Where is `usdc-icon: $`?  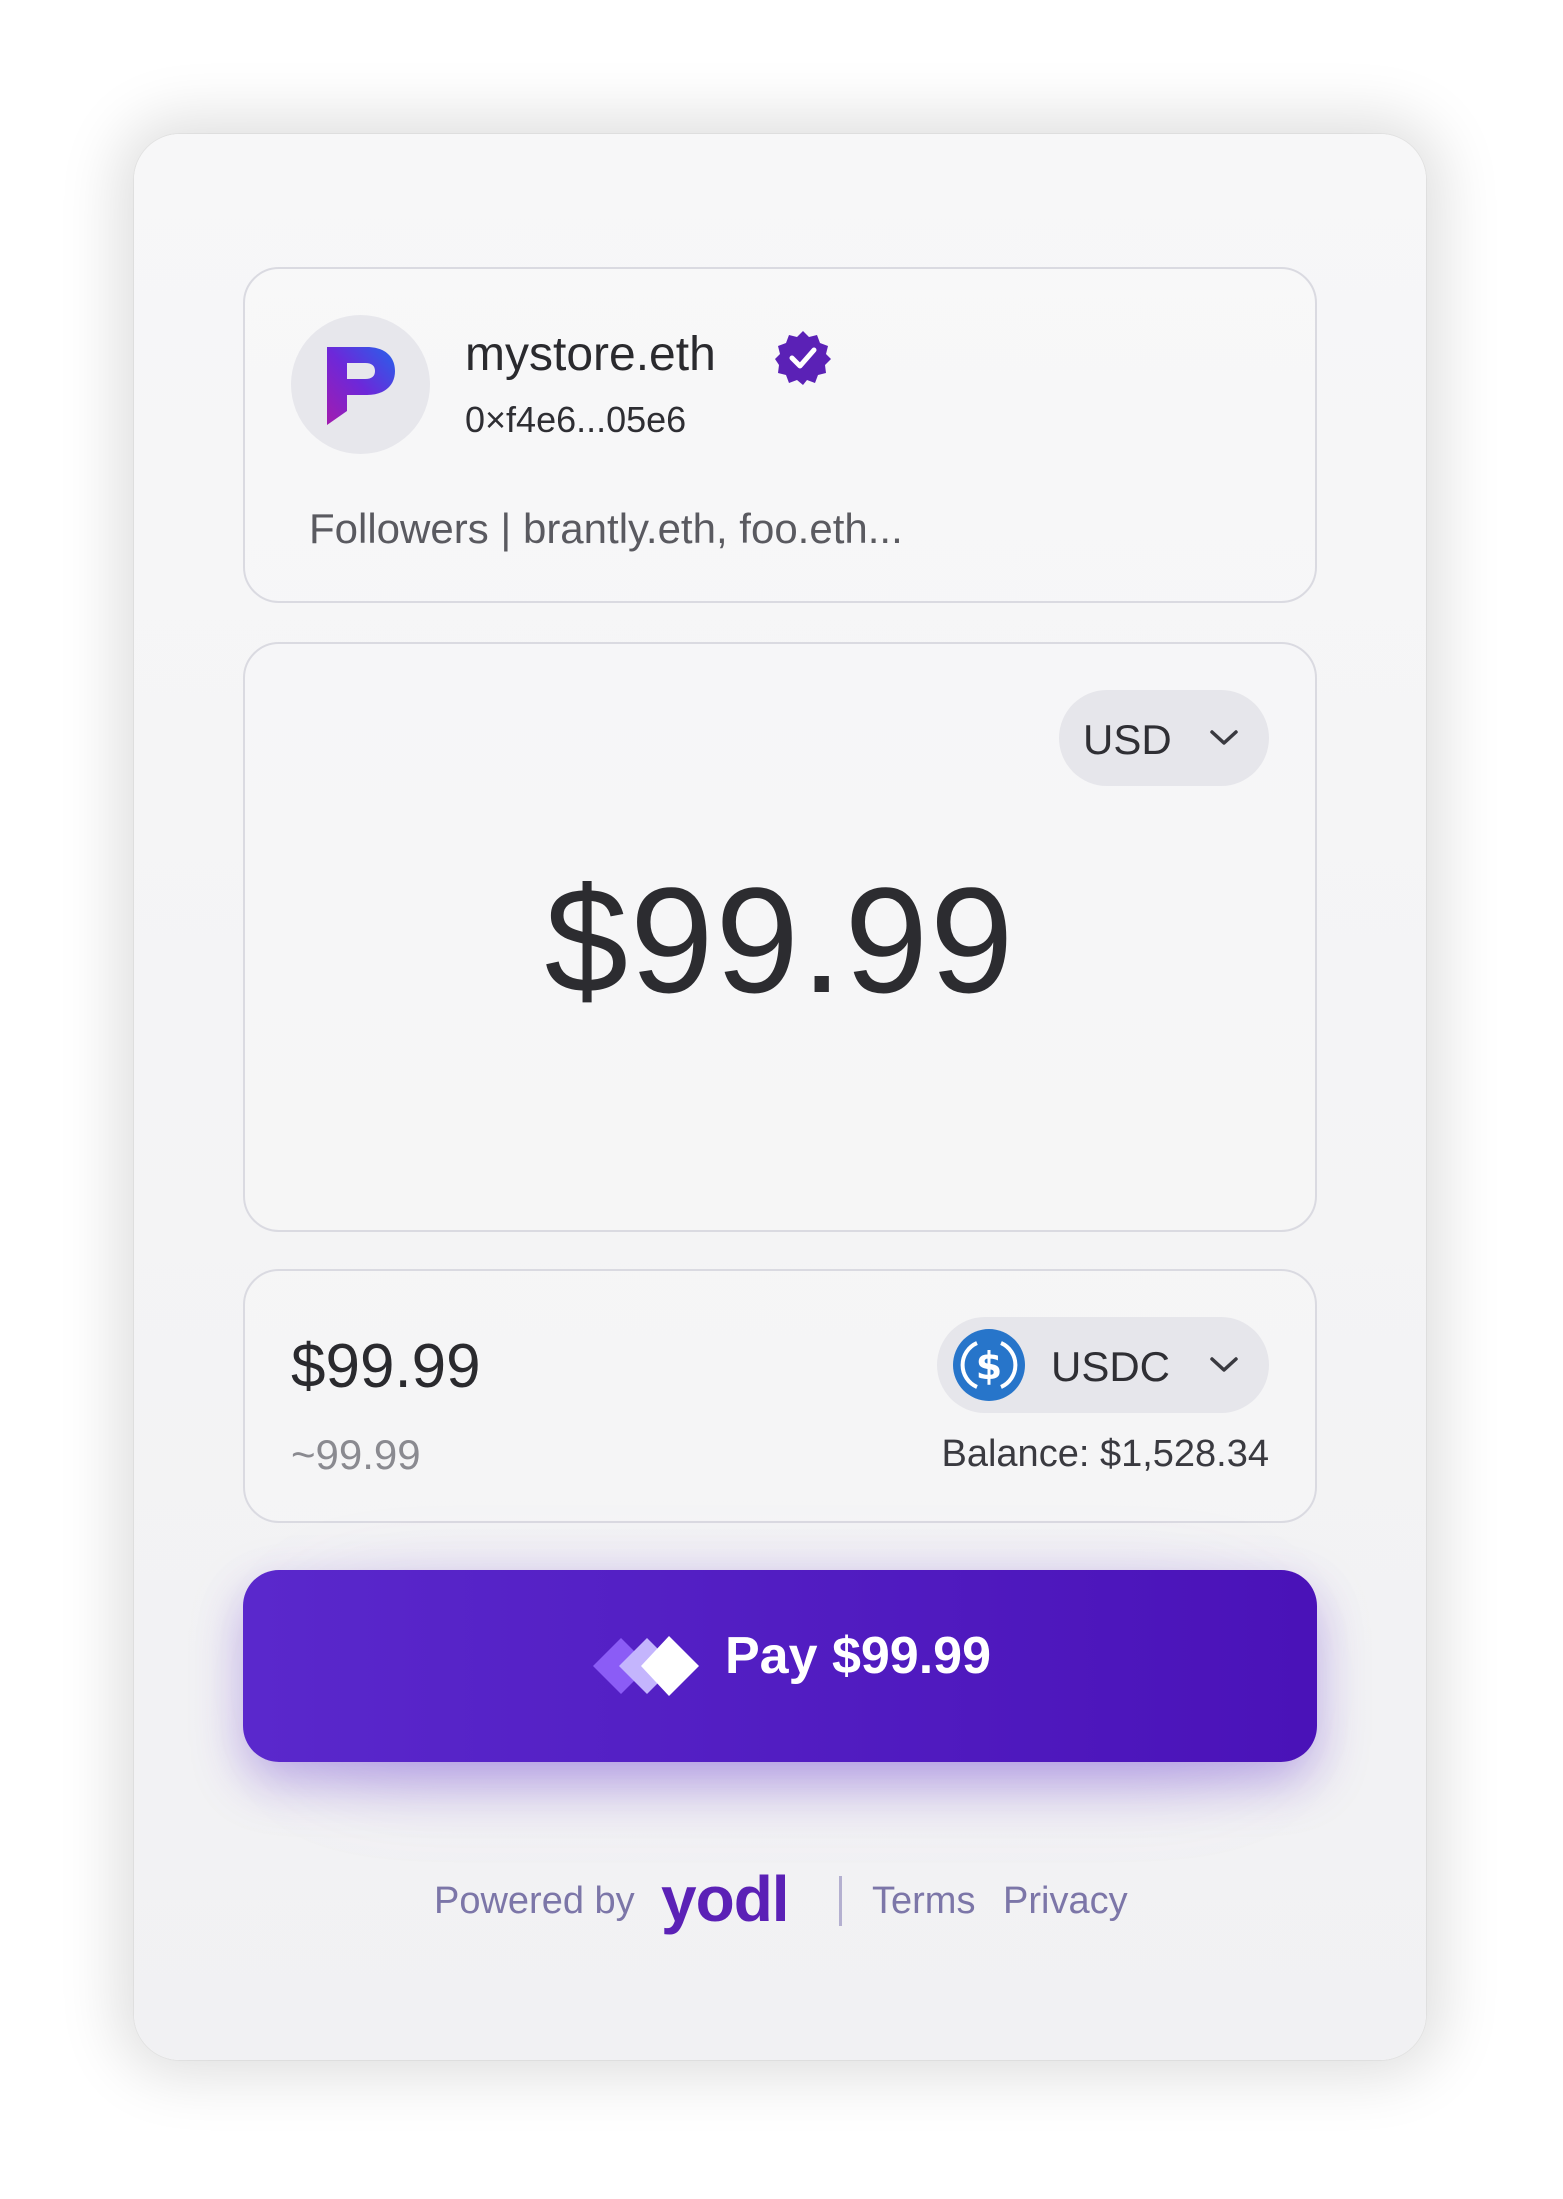
usdc-icon: $ is located at coordinates (989, 1365).